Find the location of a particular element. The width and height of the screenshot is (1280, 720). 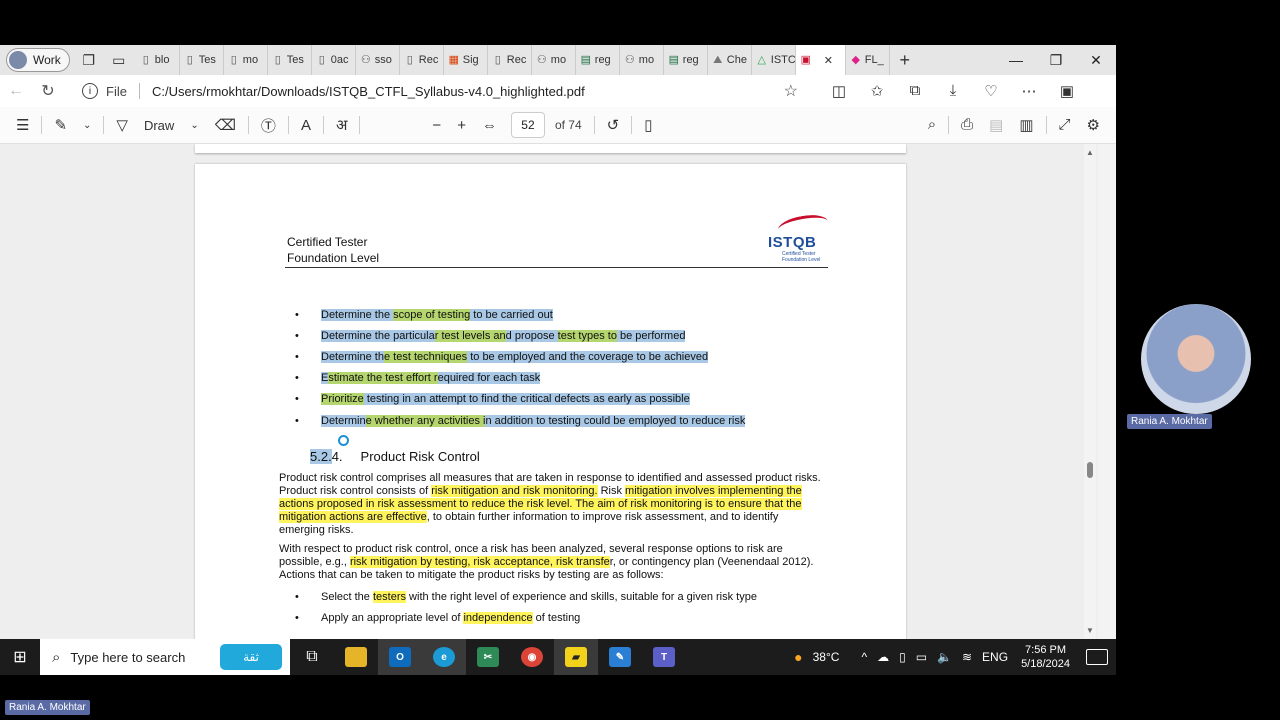

self-view-name: Rania A. Mokhtar is located at coordinates (47, 707).